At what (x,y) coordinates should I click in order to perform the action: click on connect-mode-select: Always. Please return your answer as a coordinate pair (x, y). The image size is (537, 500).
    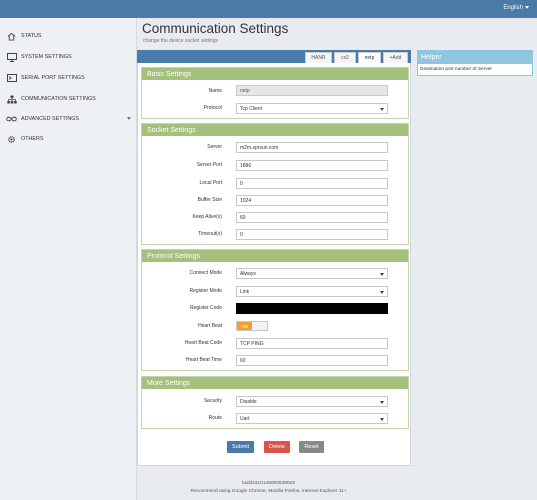
    Looking at the image, I should click on (312, 273).